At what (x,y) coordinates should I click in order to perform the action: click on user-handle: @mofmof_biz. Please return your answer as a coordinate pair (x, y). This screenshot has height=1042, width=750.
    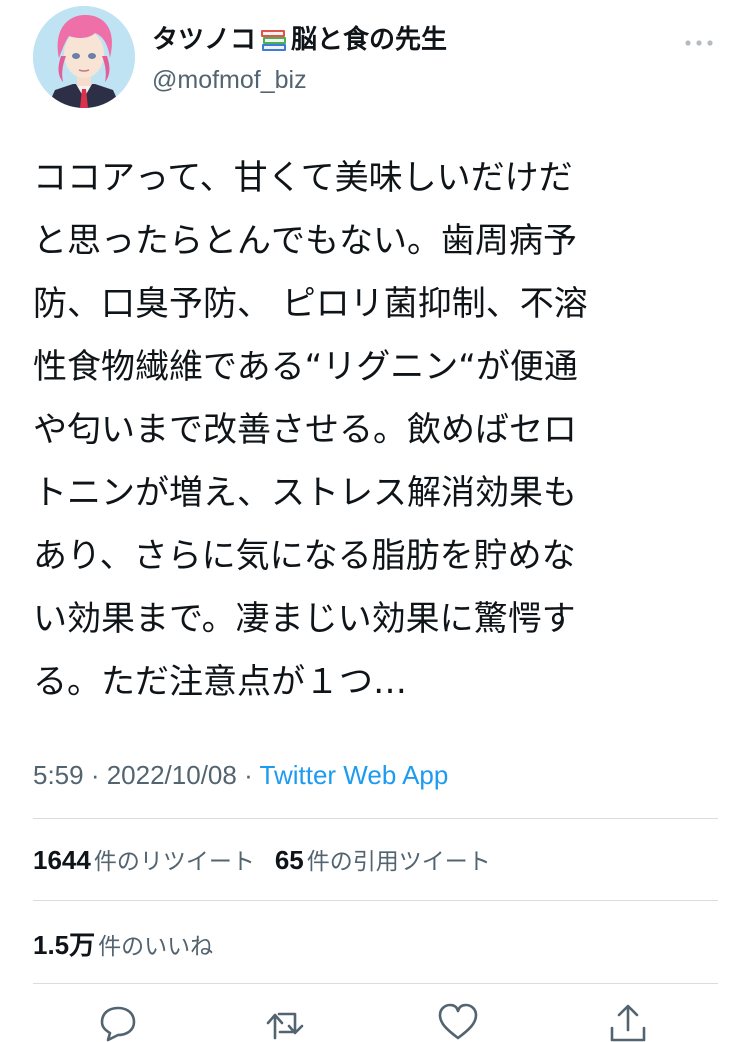
    Looking at the image, I should click on (229, 80).